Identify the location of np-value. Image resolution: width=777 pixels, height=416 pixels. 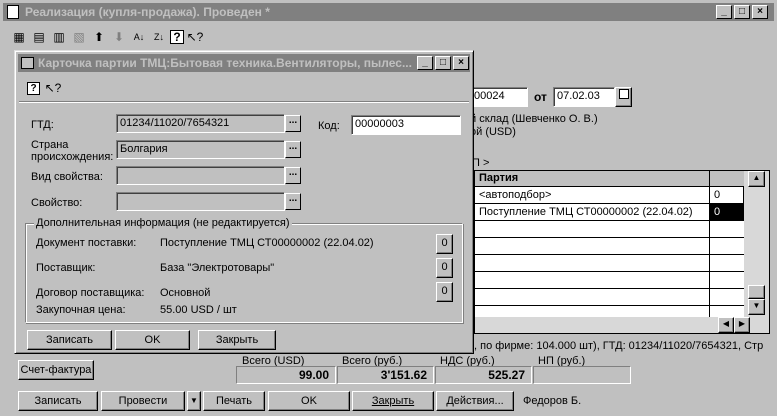
(582, 375).